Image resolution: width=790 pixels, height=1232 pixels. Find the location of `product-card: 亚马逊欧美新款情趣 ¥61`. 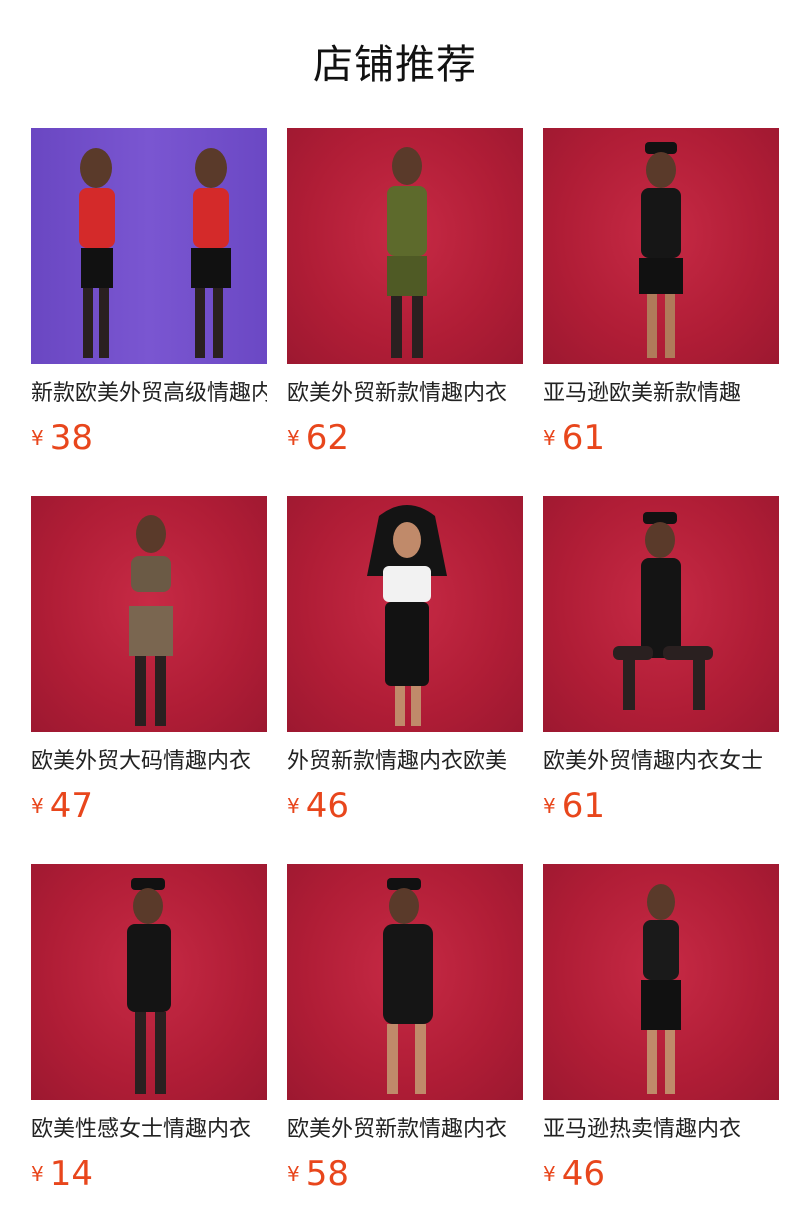

product-card: 亚马逊欧美新款情趣 ¥61 is located at coordinates (661, 293).